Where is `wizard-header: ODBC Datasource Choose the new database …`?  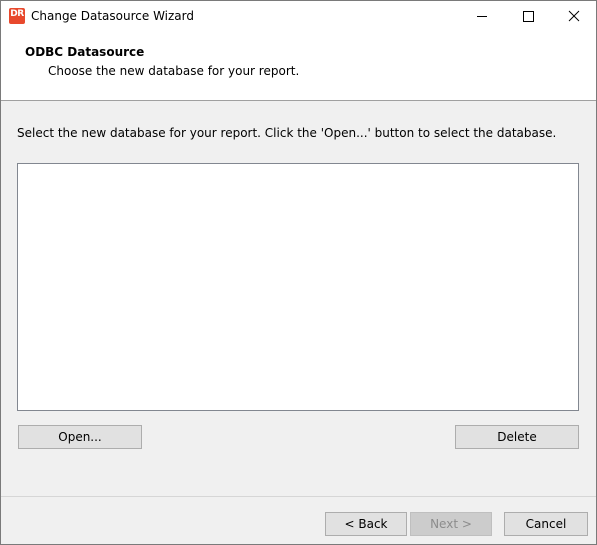
wizard-header: ODBC Datasource Choose the new database … is located at coordinates (298, 66).